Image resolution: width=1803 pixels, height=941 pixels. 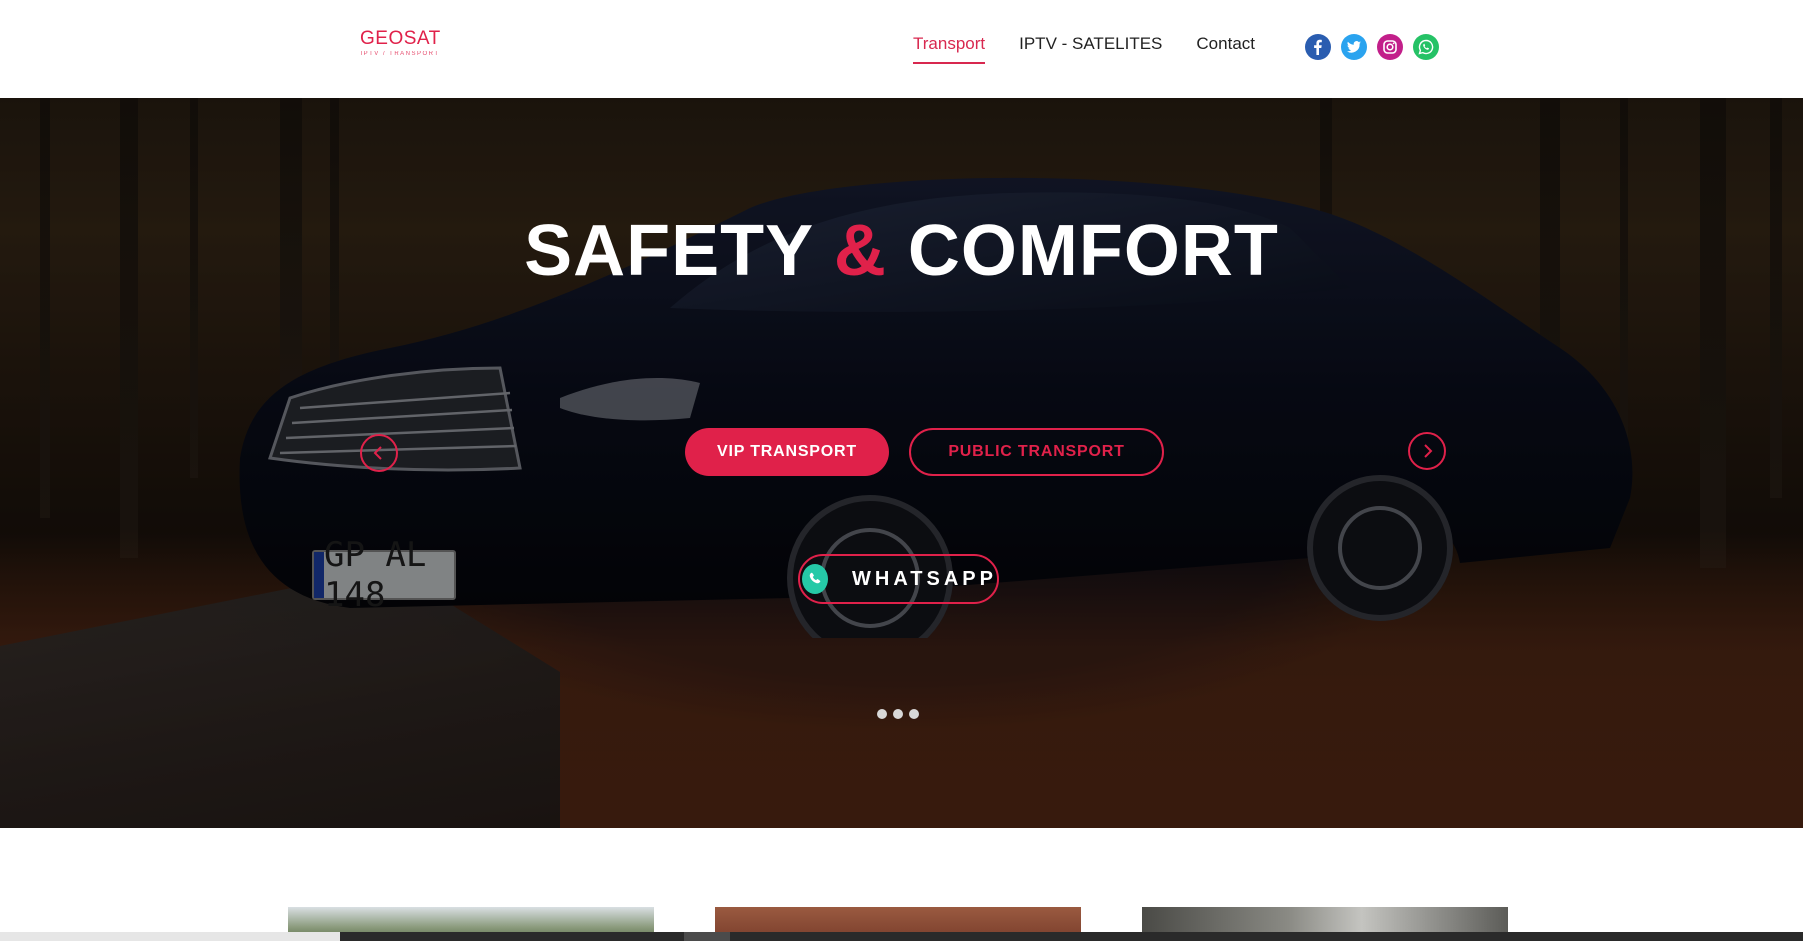 I want to click on chevron-left-icon, so click(x=377, y=453).